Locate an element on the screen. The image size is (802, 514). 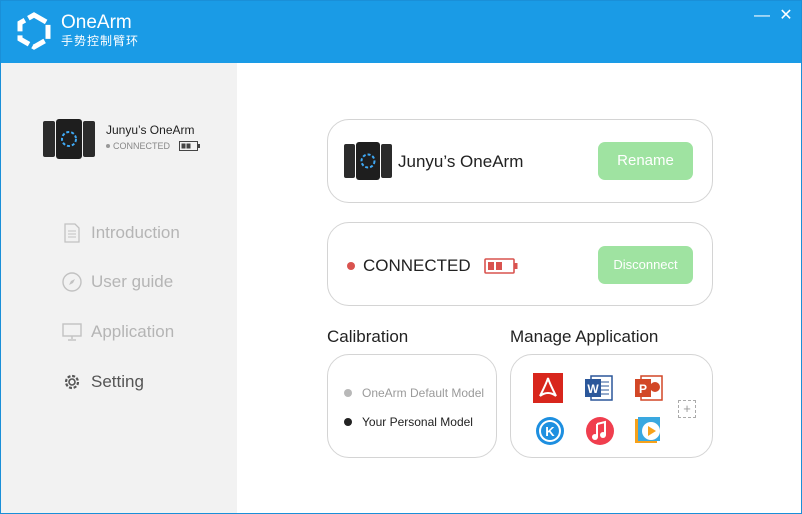
svg-text: W is located at coordinates (593, 389).